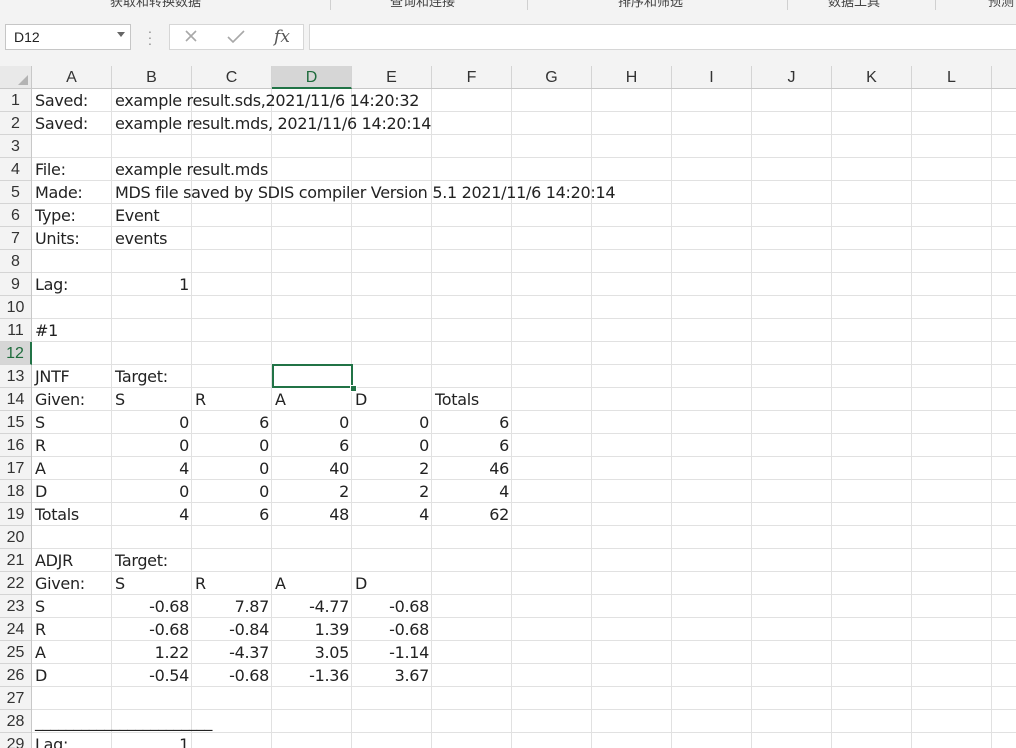 This screenshot has width=1016, height=748. I want to click on cell-c23: 7.87, so click(232, 606).